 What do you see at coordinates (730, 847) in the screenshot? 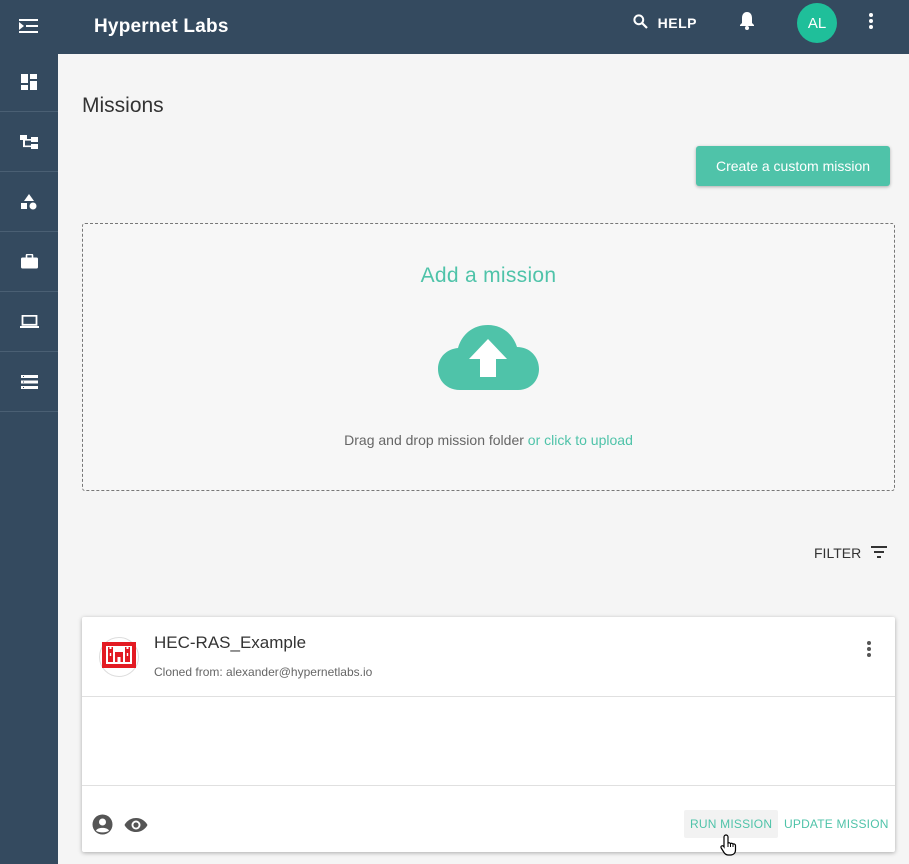
I see `hand-pointer-cursor-icon` at bounding box center [730, 847].